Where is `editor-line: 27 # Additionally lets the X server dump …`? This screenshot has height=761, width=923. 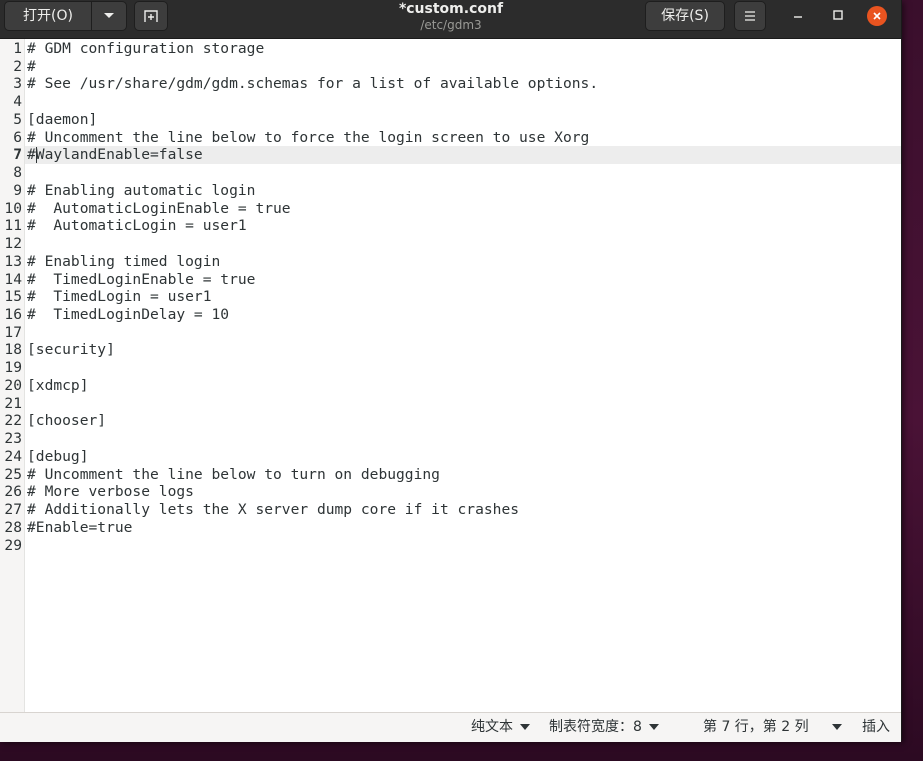 editor-line: 27 # Additionally lets the X server dump … is located at coordinates (450, 510).